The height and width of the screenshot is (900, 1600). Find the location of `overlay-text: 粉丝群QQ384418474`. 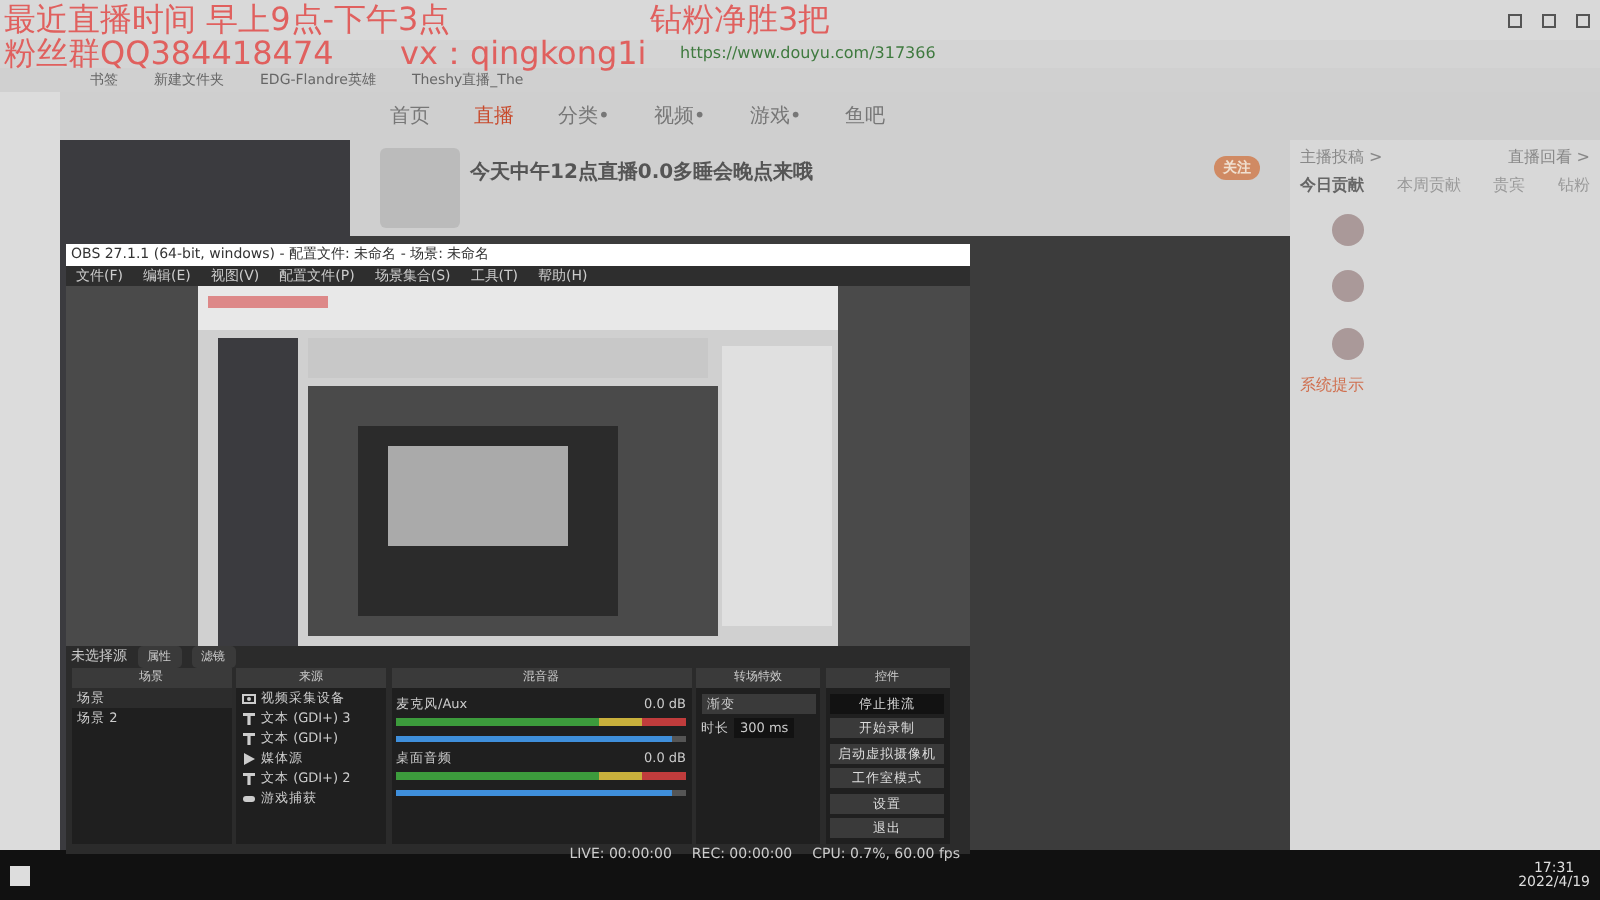

overlay-text: 粉丝群QQ384418474 is located at coordinates (169, 54).